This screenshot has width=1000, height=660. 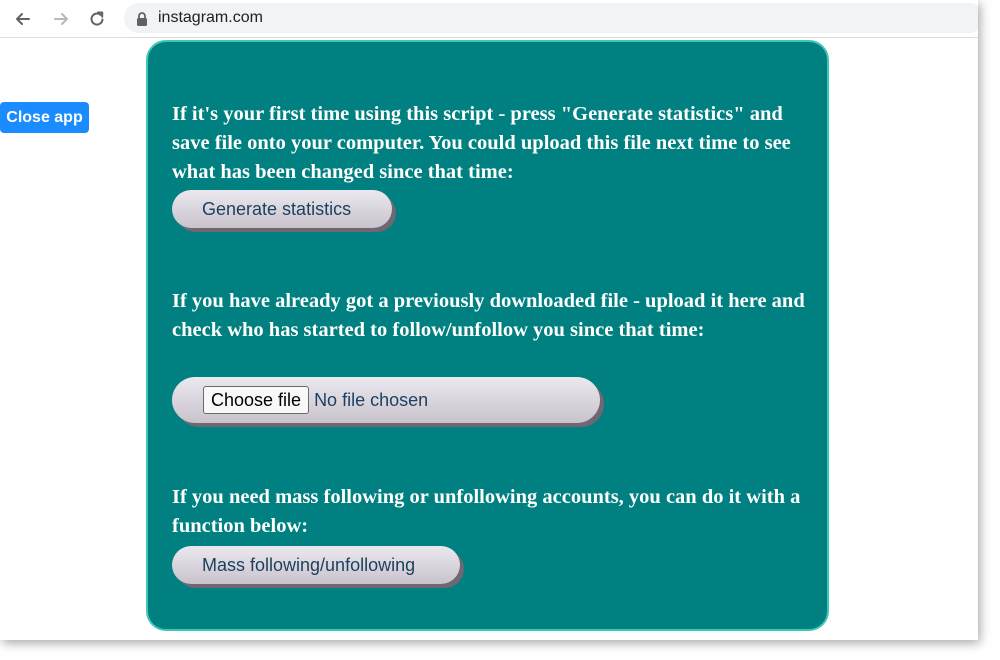 I want to click on generate-statistics-pill: Generate statistics, so click(x=282, y=209).